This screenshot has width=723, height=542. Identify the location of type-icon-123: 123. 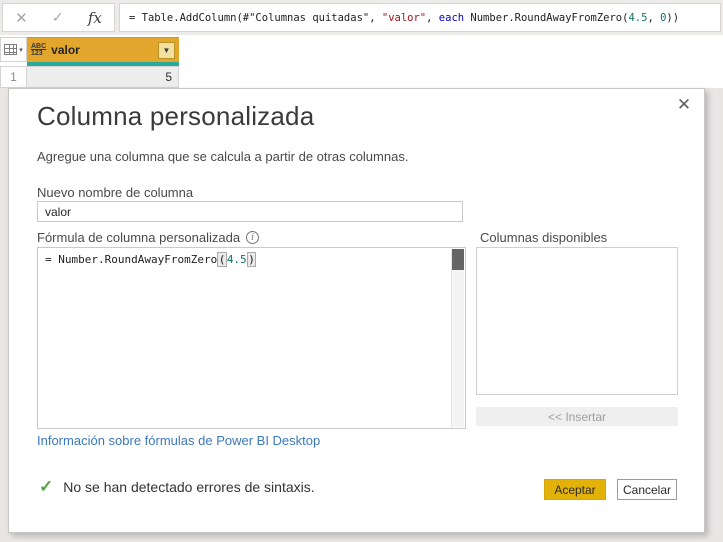
(37, 53).